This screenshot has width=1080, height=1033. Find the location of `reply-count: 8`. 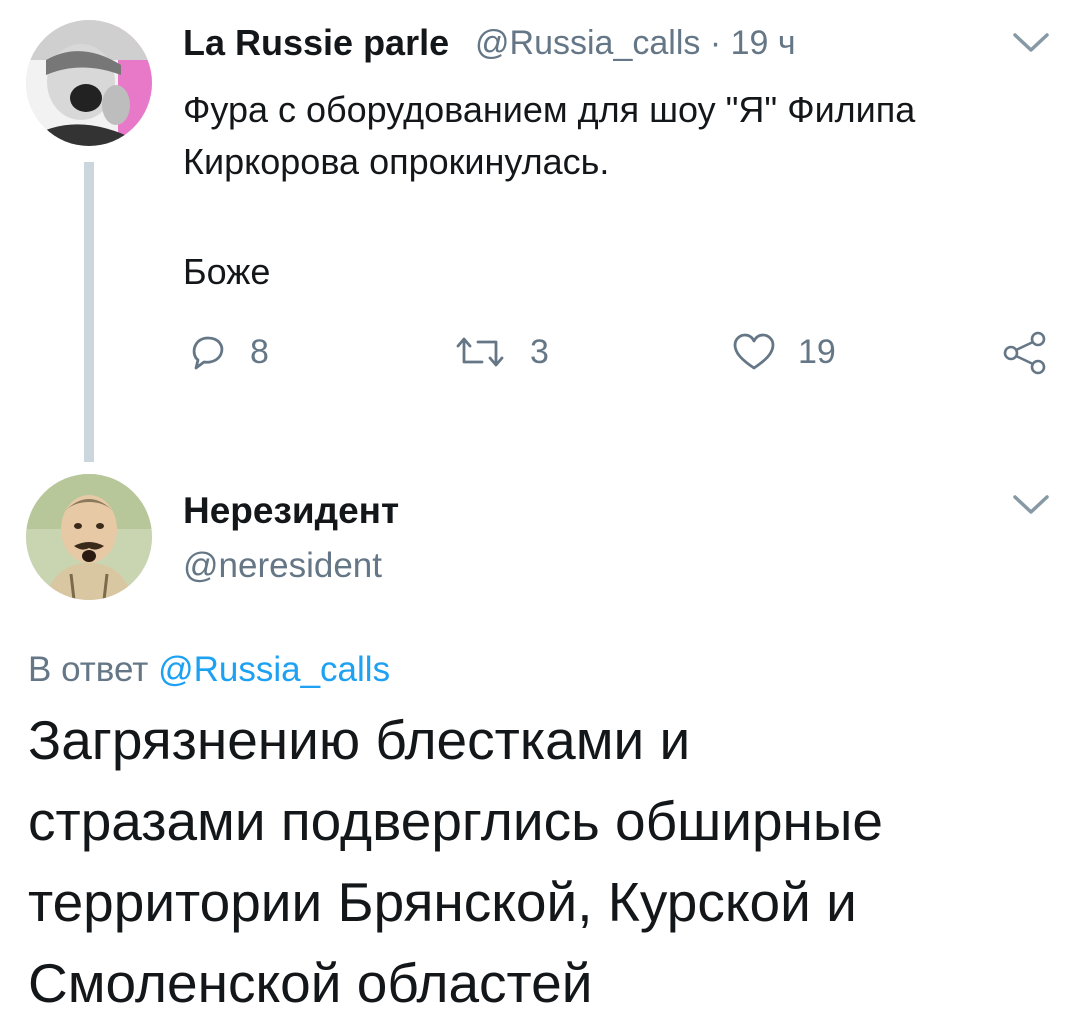

reply-count: 8 is located at coordinates (259, 351).